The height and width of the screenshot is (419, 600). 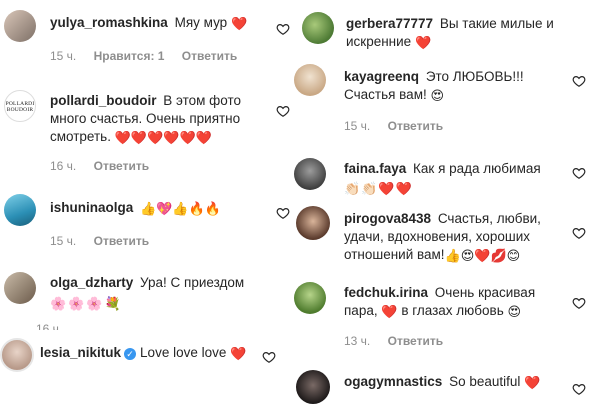 I want to click on username: pirogova8438, so click(x=387, y=218).